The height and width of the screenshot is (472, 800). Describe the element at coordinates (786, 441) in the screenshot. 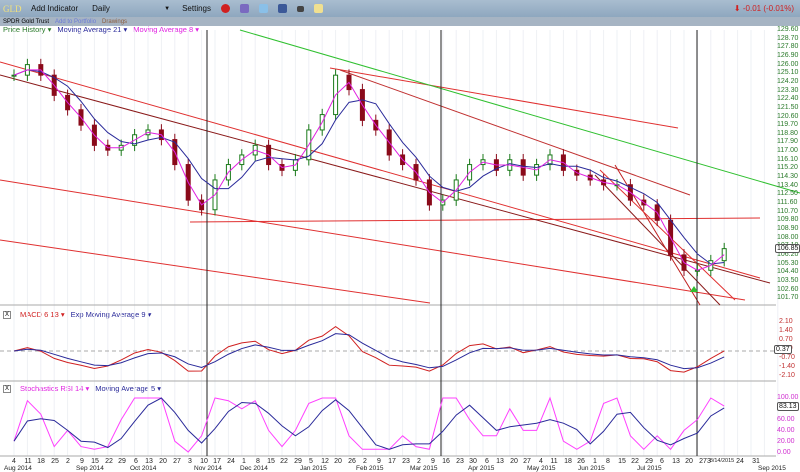

I see `stoch-tick-label: 20.00` at that location.